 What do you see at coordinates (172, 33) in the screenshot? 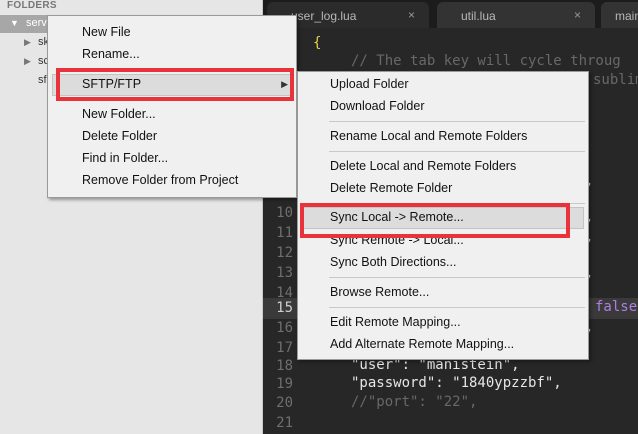
I see `menu-item-new-file: New File` at bounding box center [172, 33].